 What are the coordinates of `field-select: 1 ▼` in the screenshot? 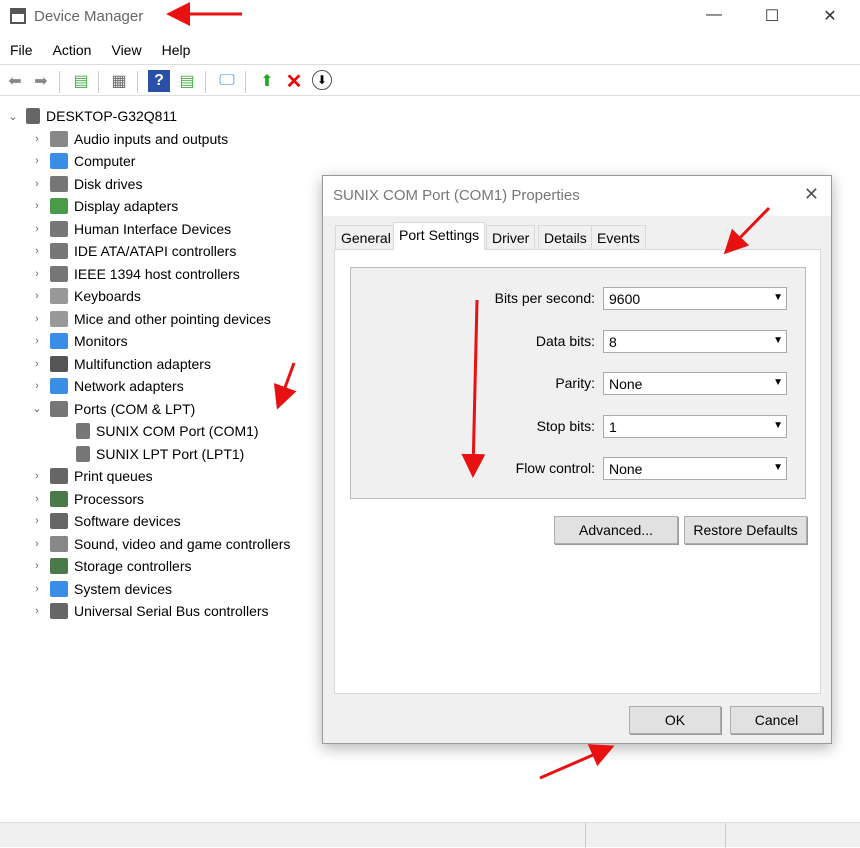 It's located at (695, 426).